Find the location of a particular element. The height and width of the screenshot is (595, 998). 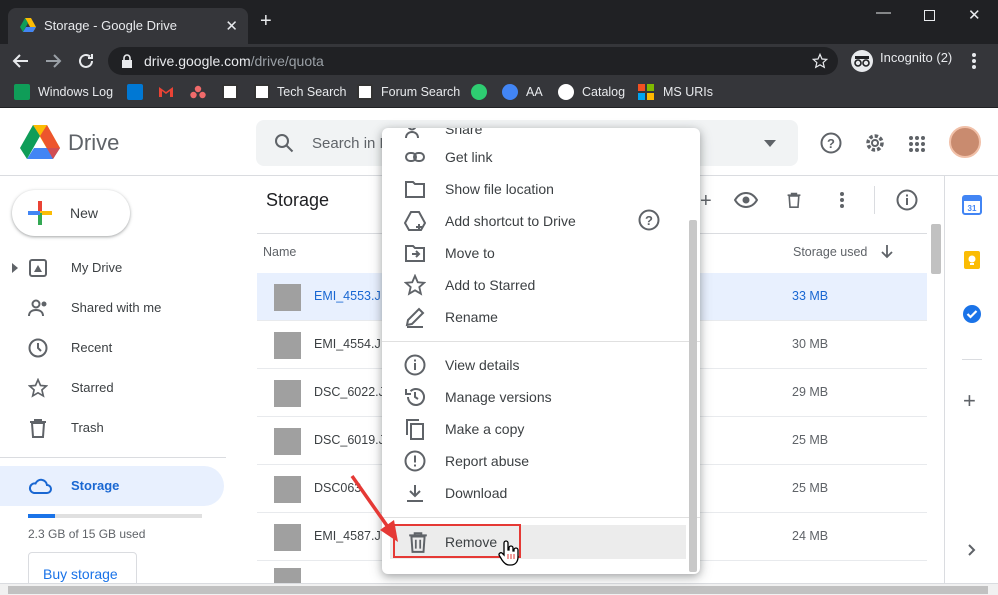

sidebar-item-recent: Recent is located at coordinates (113, 348).